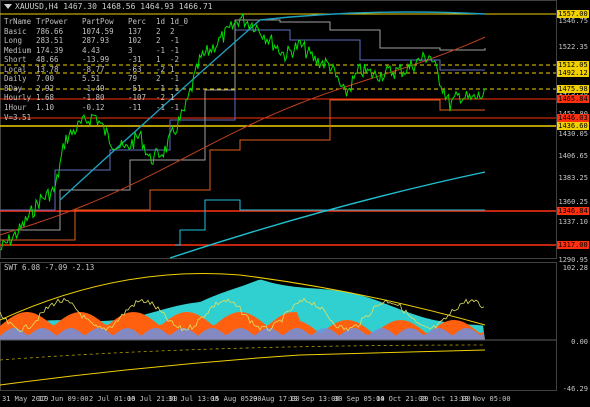  What do you see at coordinates (93, 69) in the screenshot?
I see `table-cell: -8.77` at bounding box center [93, 69].